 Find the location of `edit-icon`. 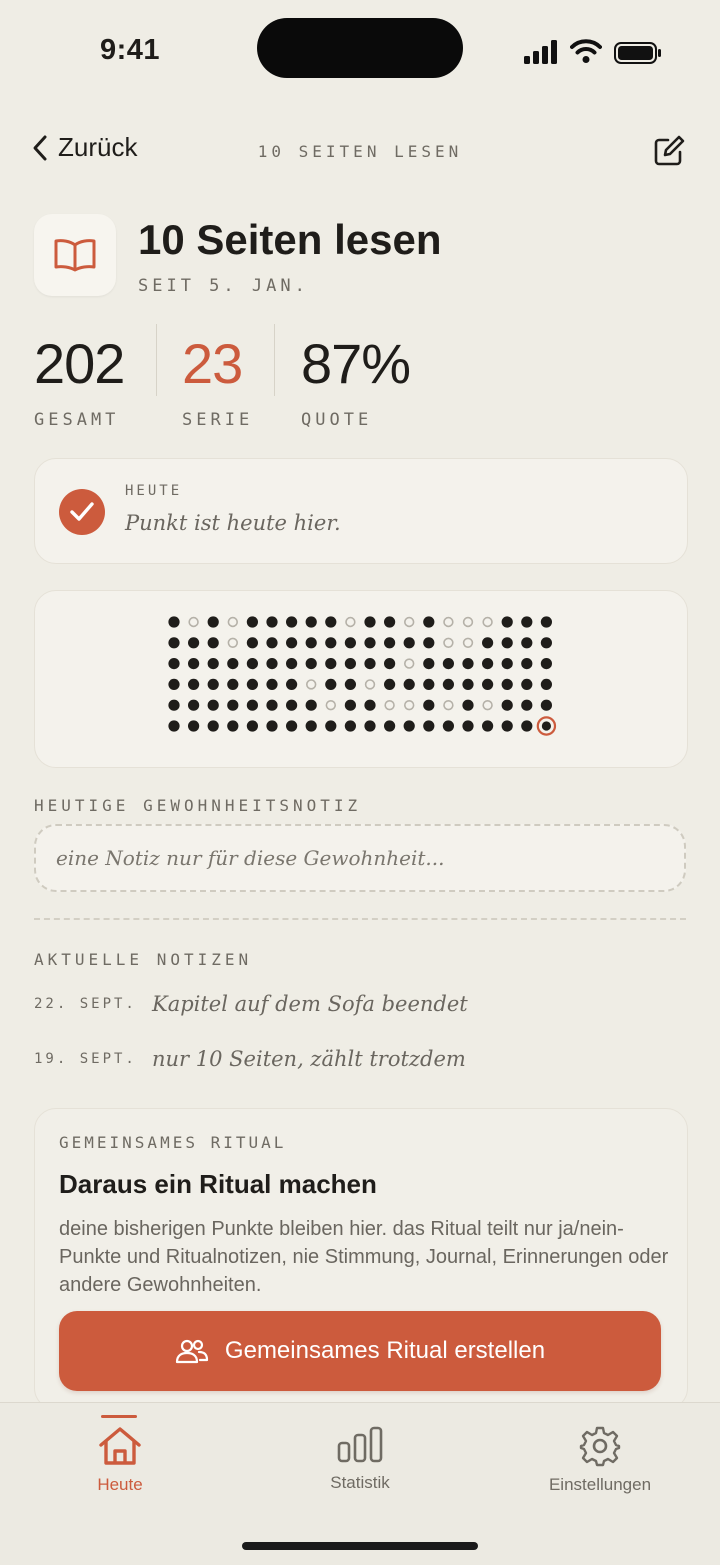

edit-icon is located at coordinates (669, 151).